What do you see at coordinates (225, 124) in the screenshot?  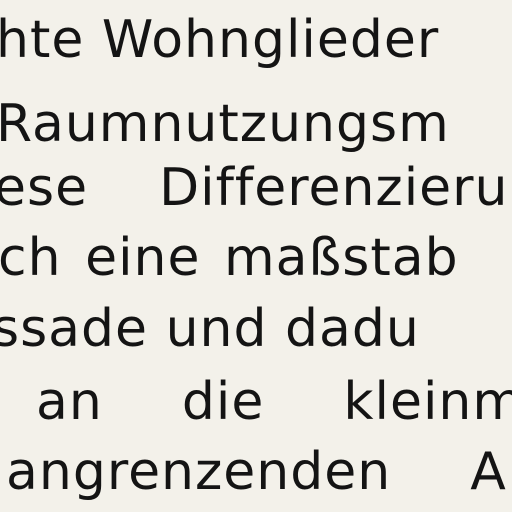 I see `text-line-2: Raumnutzungsm` at bounding box center [225, 124].